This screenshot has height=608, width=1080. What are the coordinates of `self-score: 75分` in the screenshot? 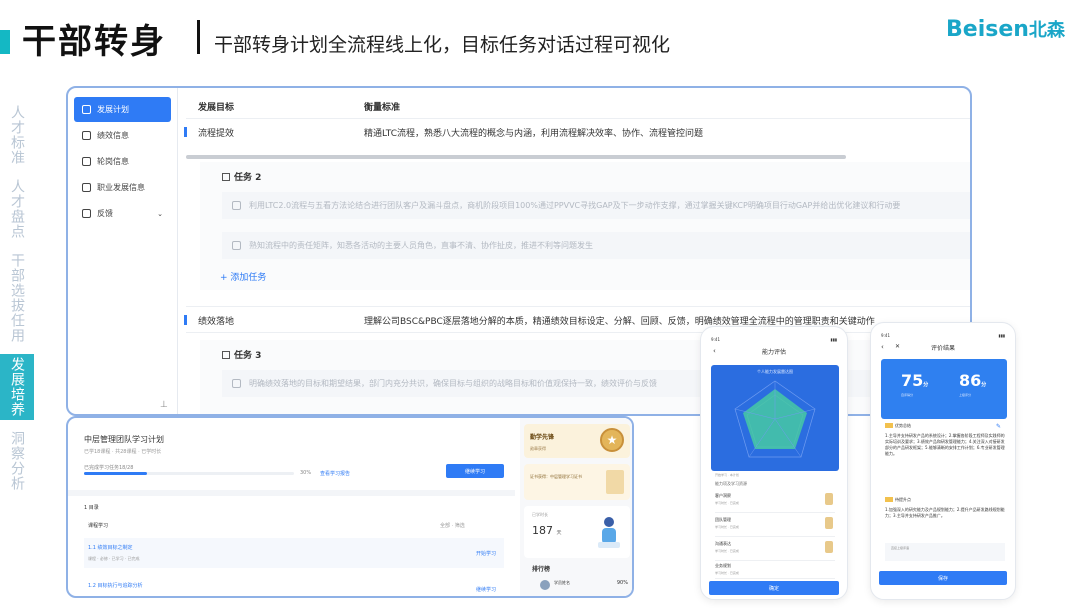 It's located at (914, 380).